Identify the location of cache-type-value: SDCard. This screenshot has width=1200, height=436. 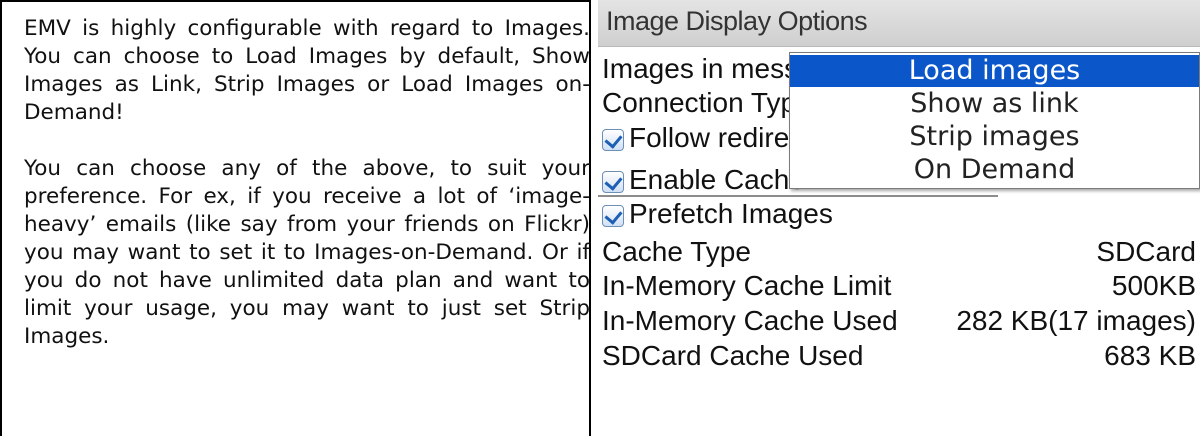
(1146, 252).